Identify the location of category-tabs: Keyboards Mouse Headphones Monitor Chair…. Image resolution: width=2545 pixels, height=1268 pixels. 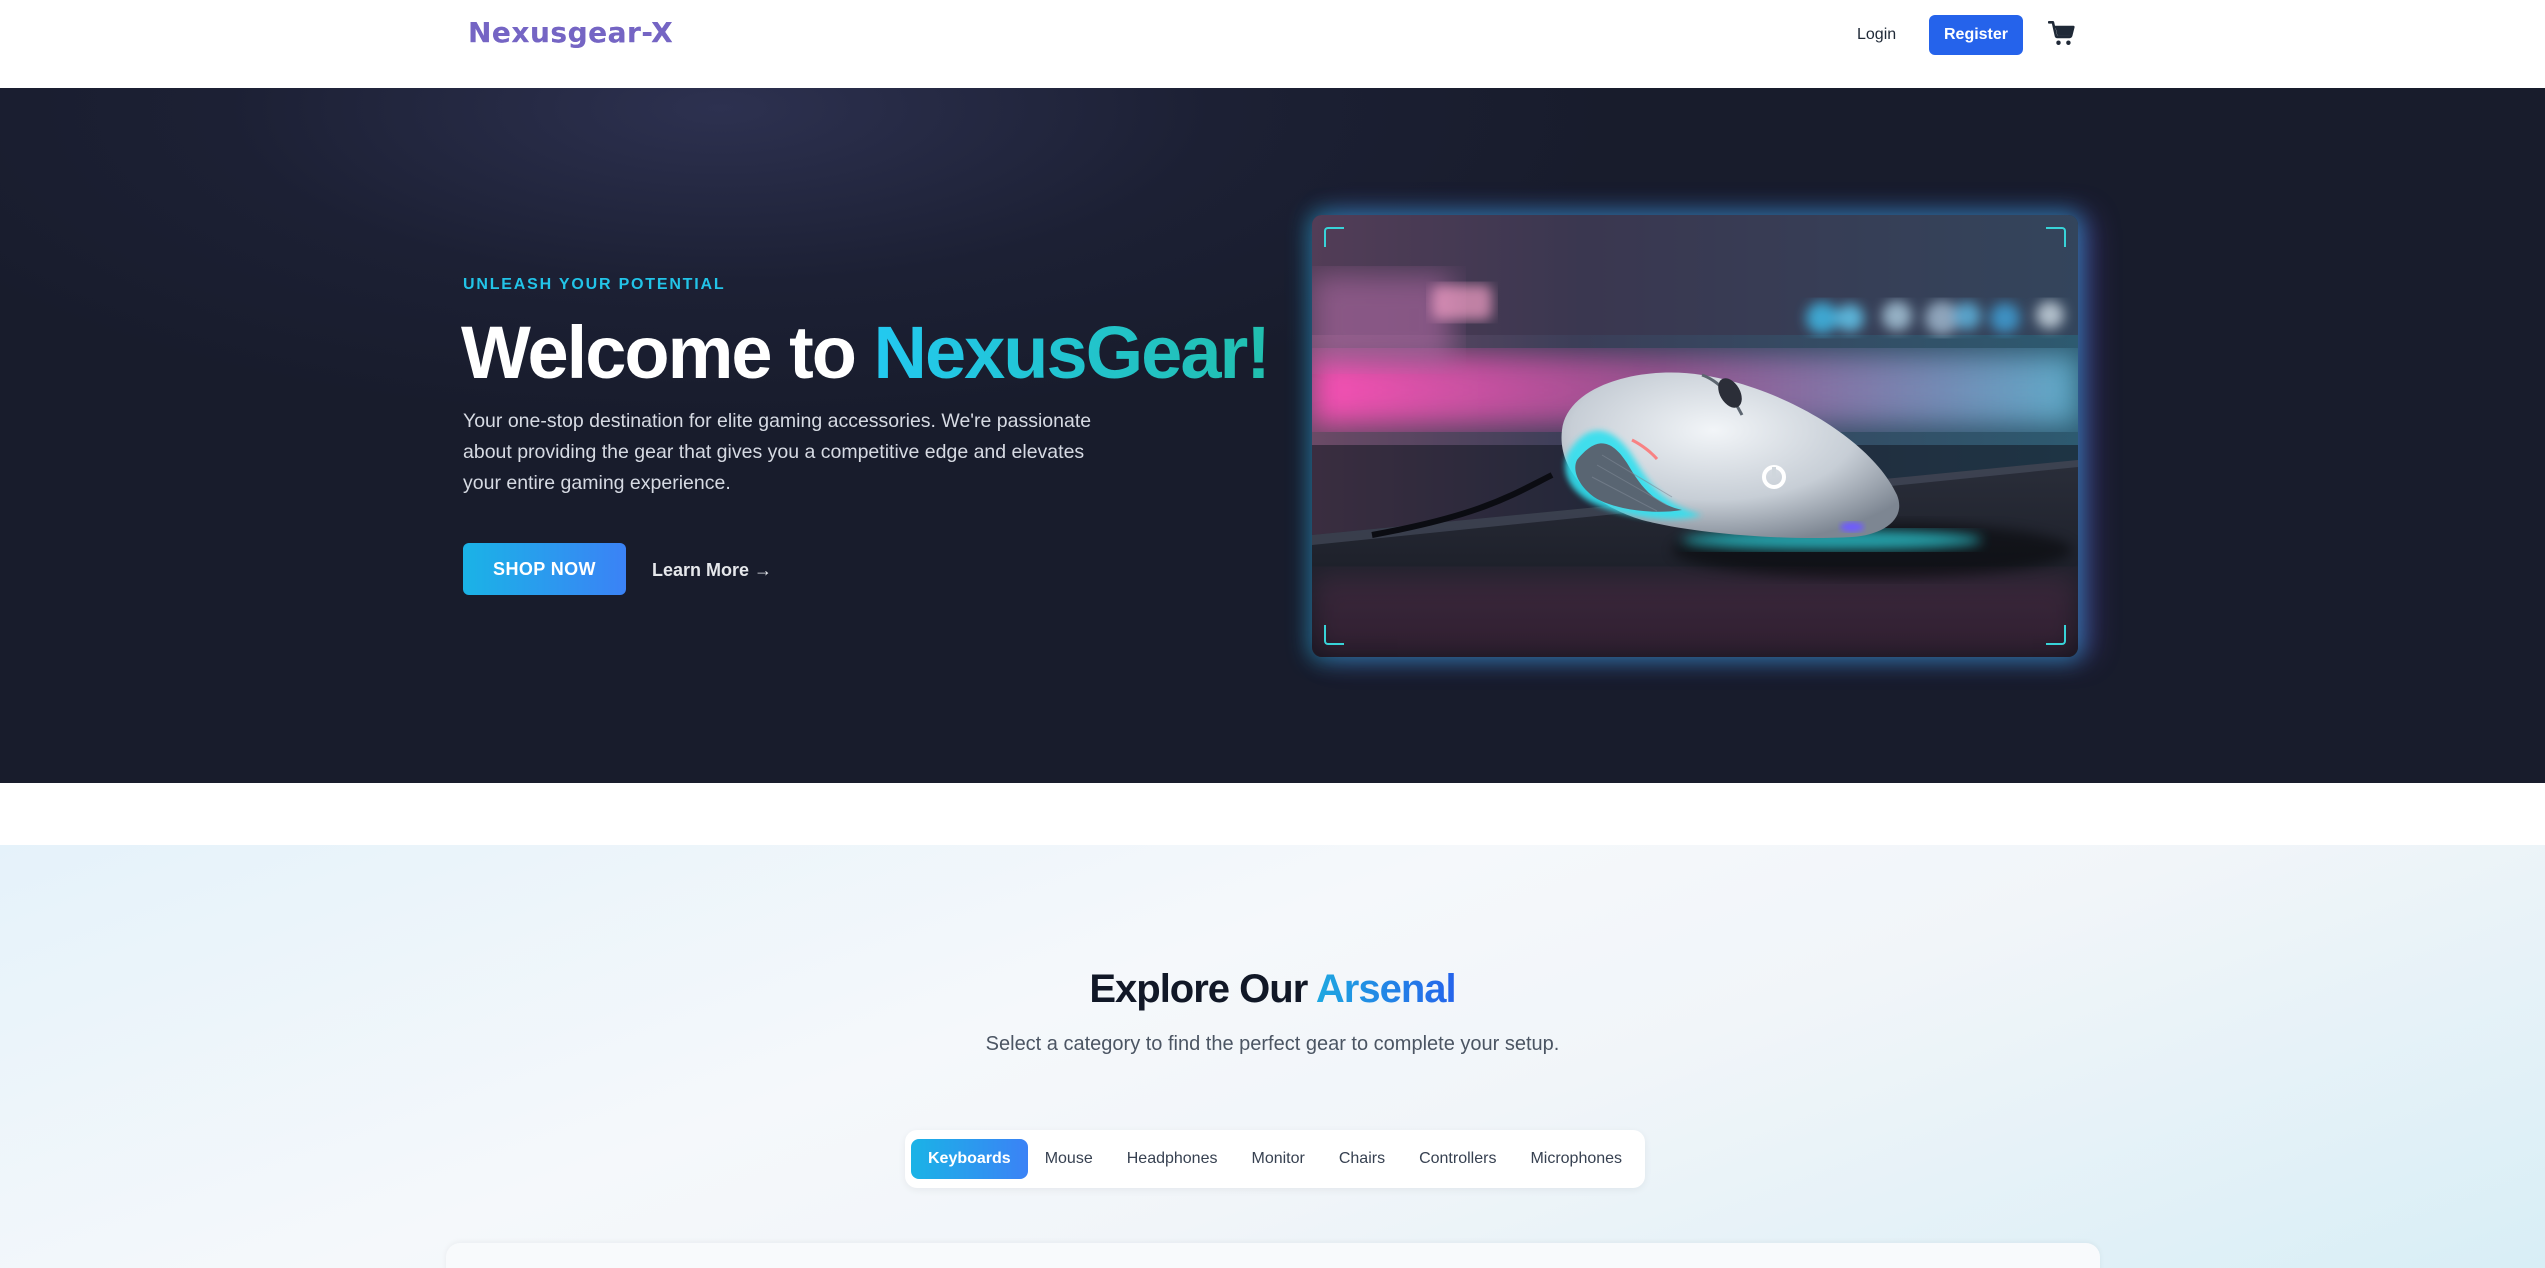
(1275, 1159).